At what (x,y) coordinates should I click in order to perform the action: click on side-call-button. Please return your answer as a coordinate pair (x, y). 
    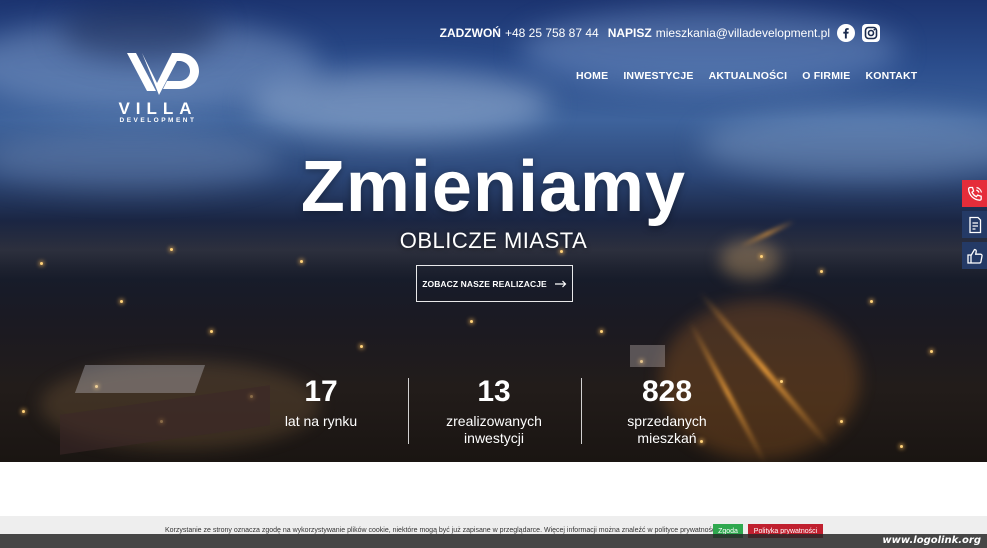
    Looking at the image, I should click on (974, 193).